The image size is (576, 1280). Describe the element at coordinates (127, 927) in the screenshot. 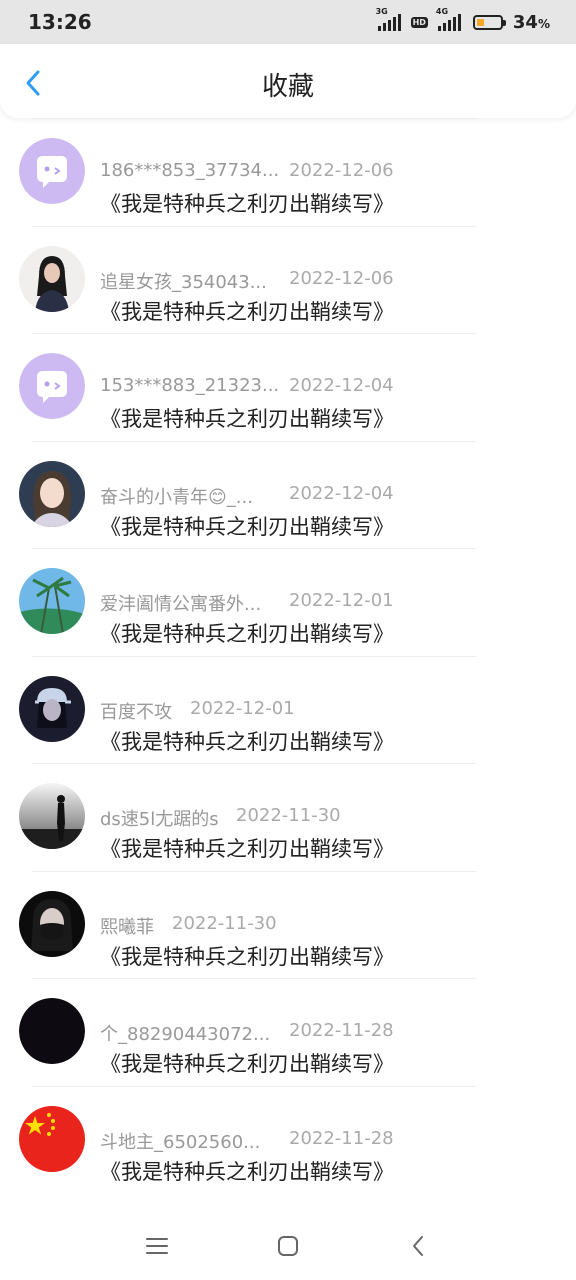

I see `user-name: 熙曦菲` at that location.